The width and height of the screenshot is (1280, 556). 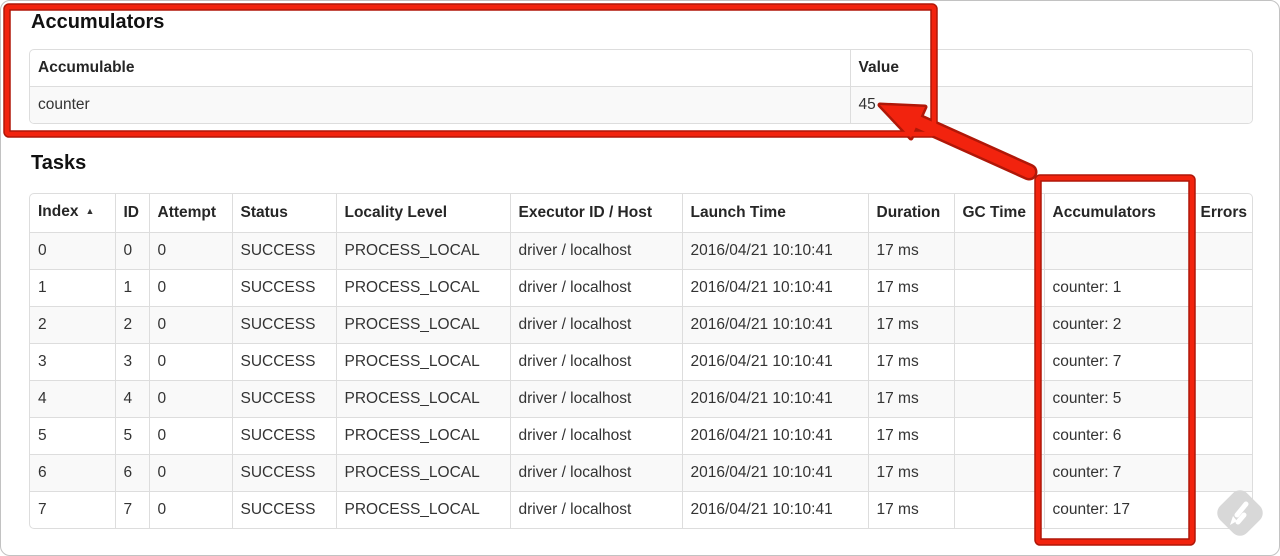 I want to click on accumulable-value-cell: 45, so click(x=1050, y=104).